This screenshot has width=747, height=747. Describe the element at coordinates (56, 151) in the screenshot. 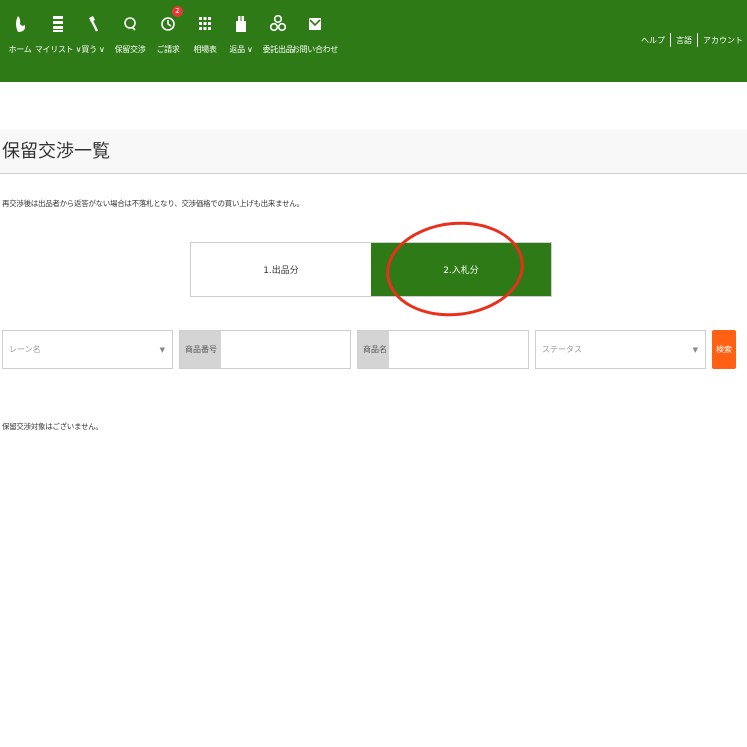

I see `page-title: 保留交渉一覧` at that location.